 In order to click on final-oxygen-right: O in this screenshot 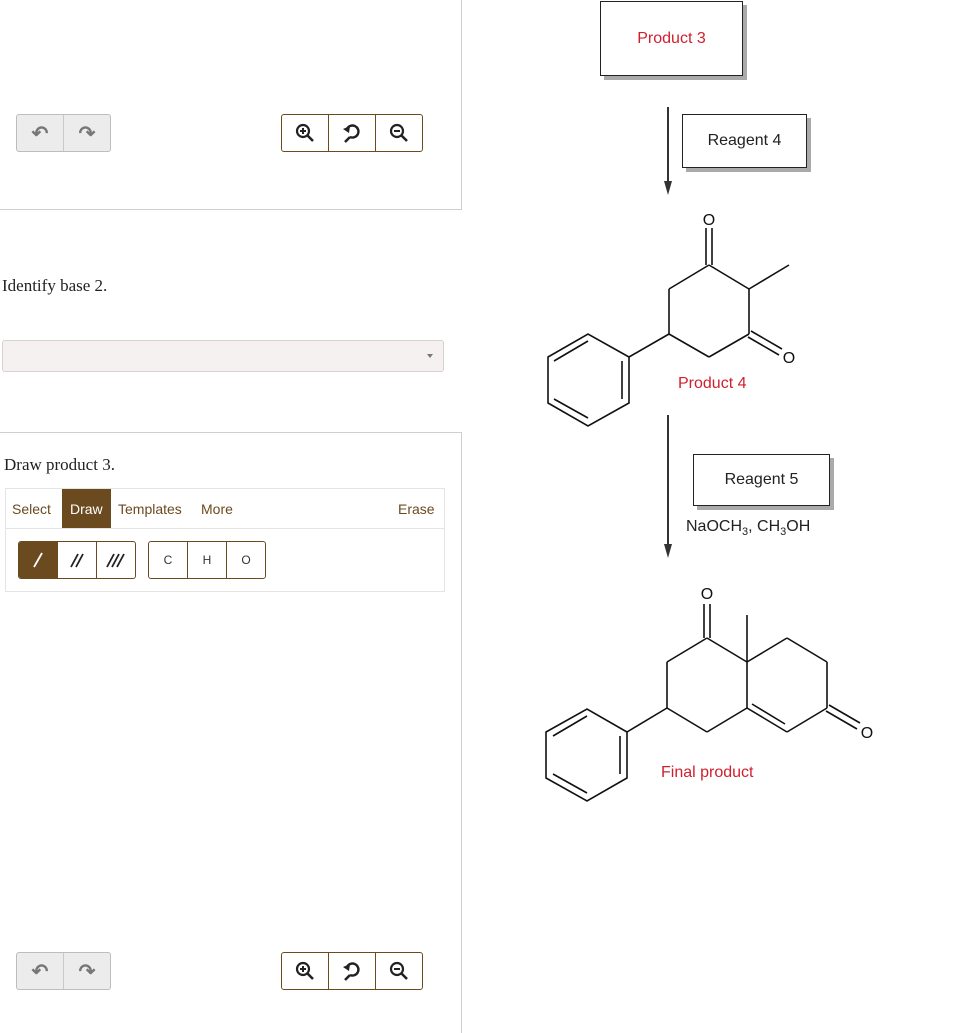, I will do `click(867, 733)`.